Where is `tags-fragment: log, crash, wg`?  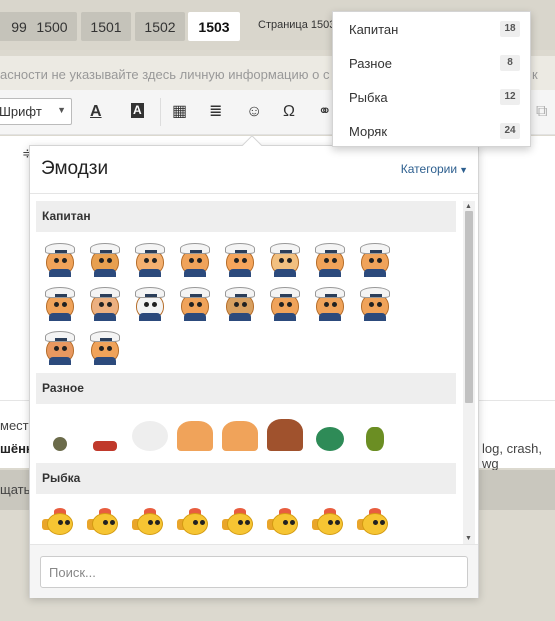
tags-fragment: log, crash, wg is located at coordinates (512, 456).